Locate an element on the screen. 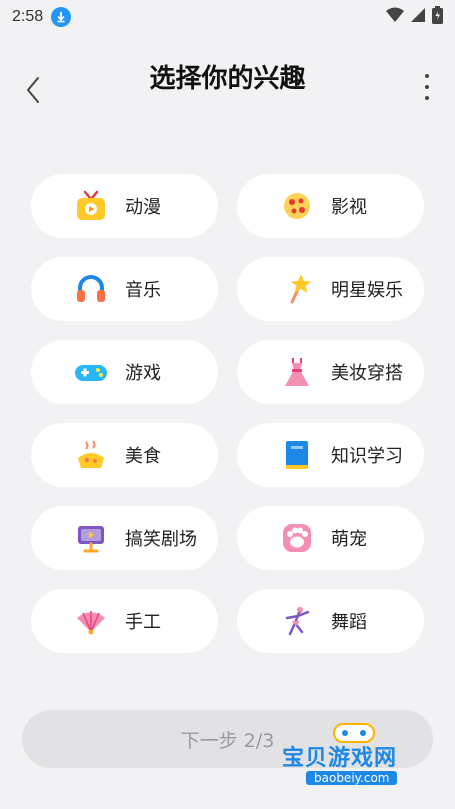 The image size is (455, 809). interest-chip-beauty: 美妆穿搭 is located at coordinates (330, 372).